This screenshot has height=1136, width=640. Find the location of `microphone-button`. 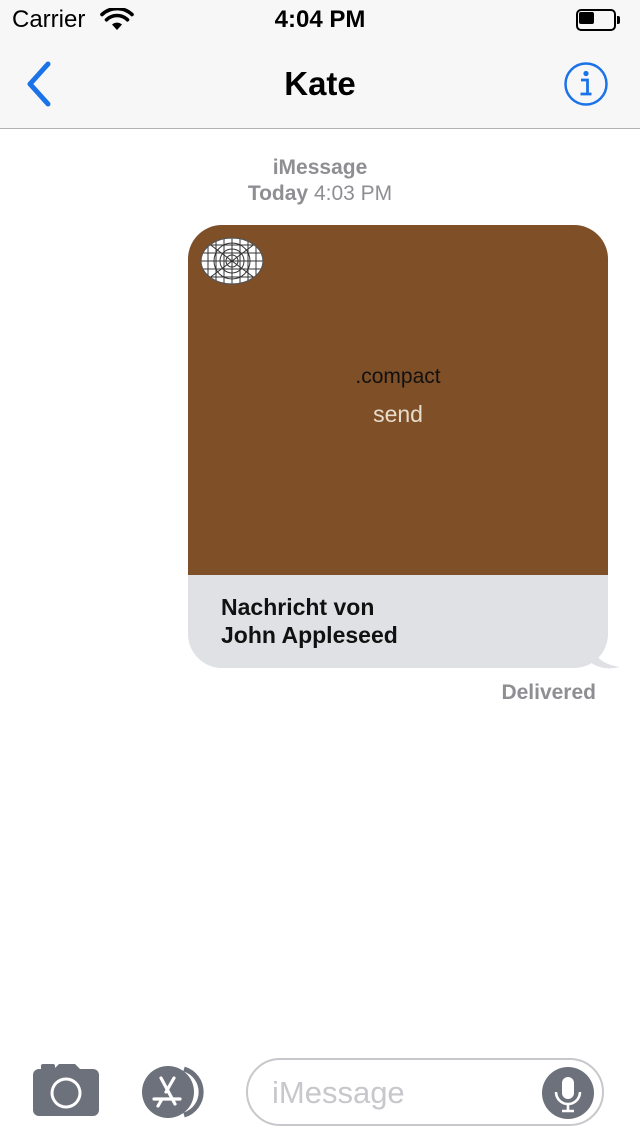

microphone-button is located at coordinates (568, 1093).